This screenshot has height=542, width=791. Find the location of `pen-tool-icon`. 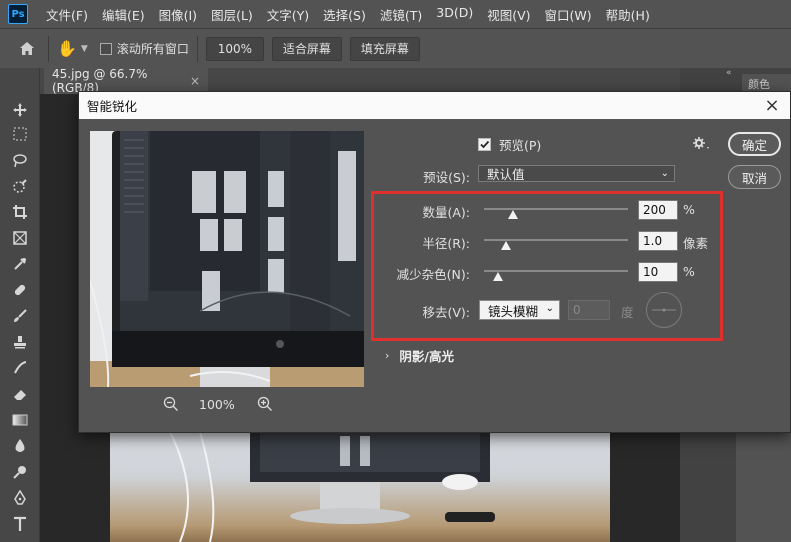

pen-tool-icon is located at coordinates (20, 498).